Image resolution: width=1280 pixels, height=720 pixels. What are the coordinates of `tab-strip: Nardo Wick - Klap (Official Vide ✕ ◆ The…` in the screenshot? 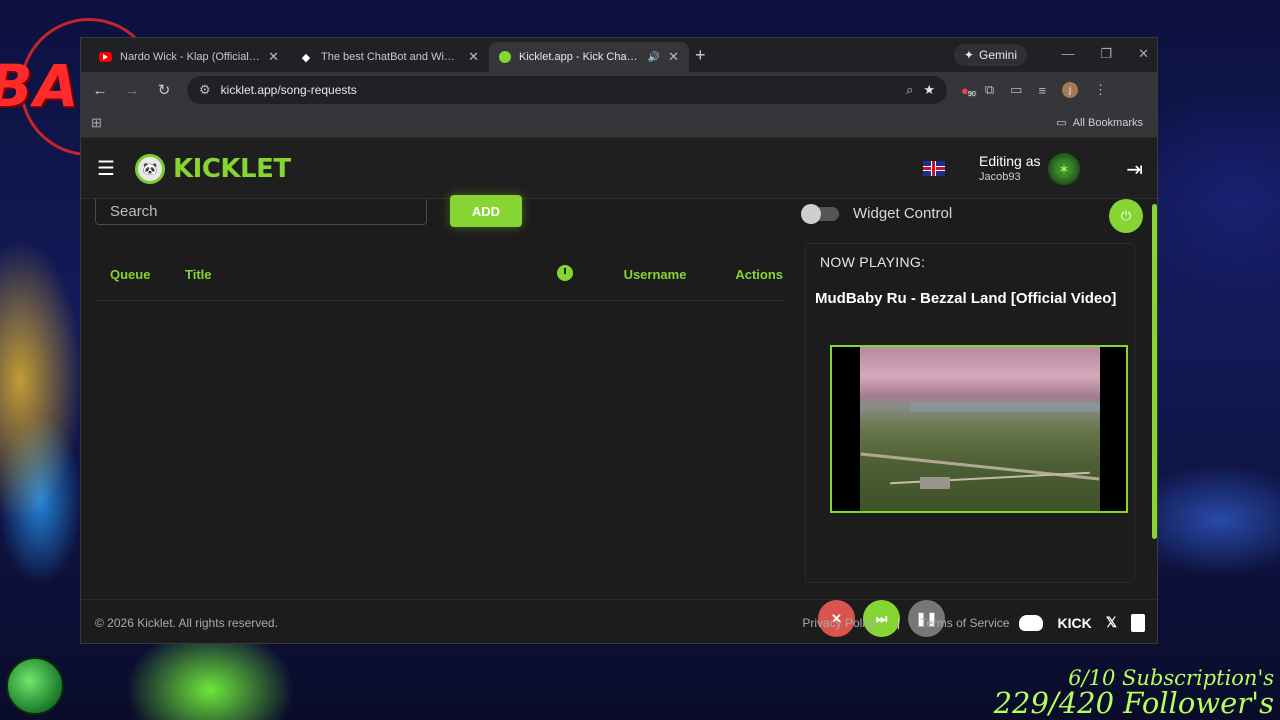 It's located at (619, 55).